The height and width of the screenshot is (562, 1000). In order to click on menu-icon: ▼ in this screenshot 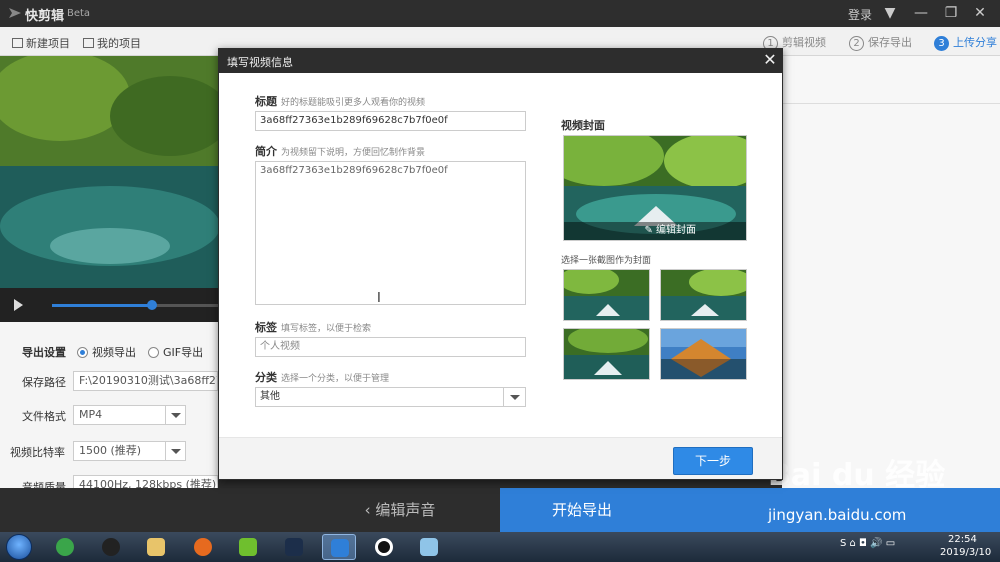, I will do `click(890, 13)`.